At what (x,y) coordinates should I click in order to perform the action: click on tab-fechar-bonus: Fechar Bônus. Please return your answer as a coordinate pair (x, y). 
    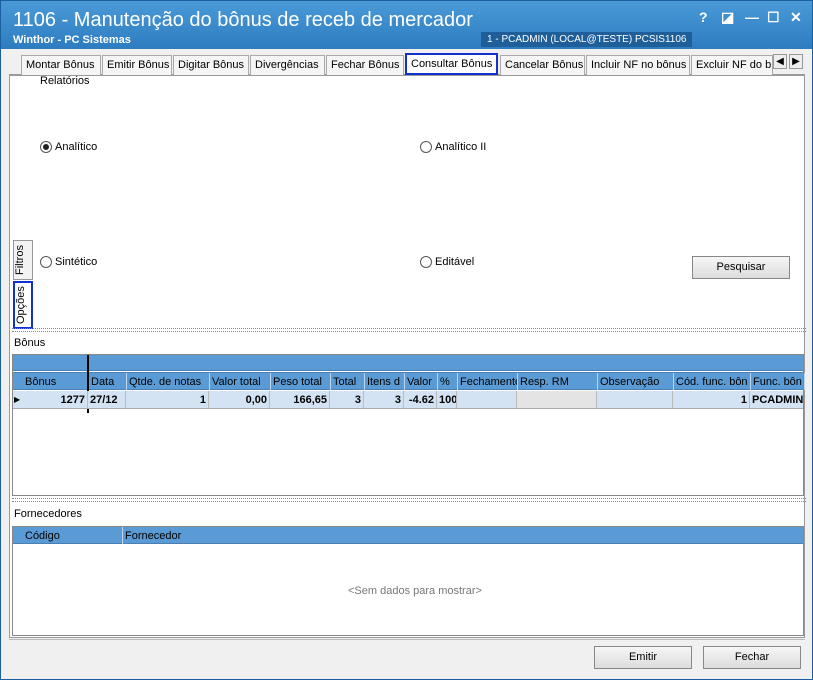
    Looking at the image, I should click on (365, 65).